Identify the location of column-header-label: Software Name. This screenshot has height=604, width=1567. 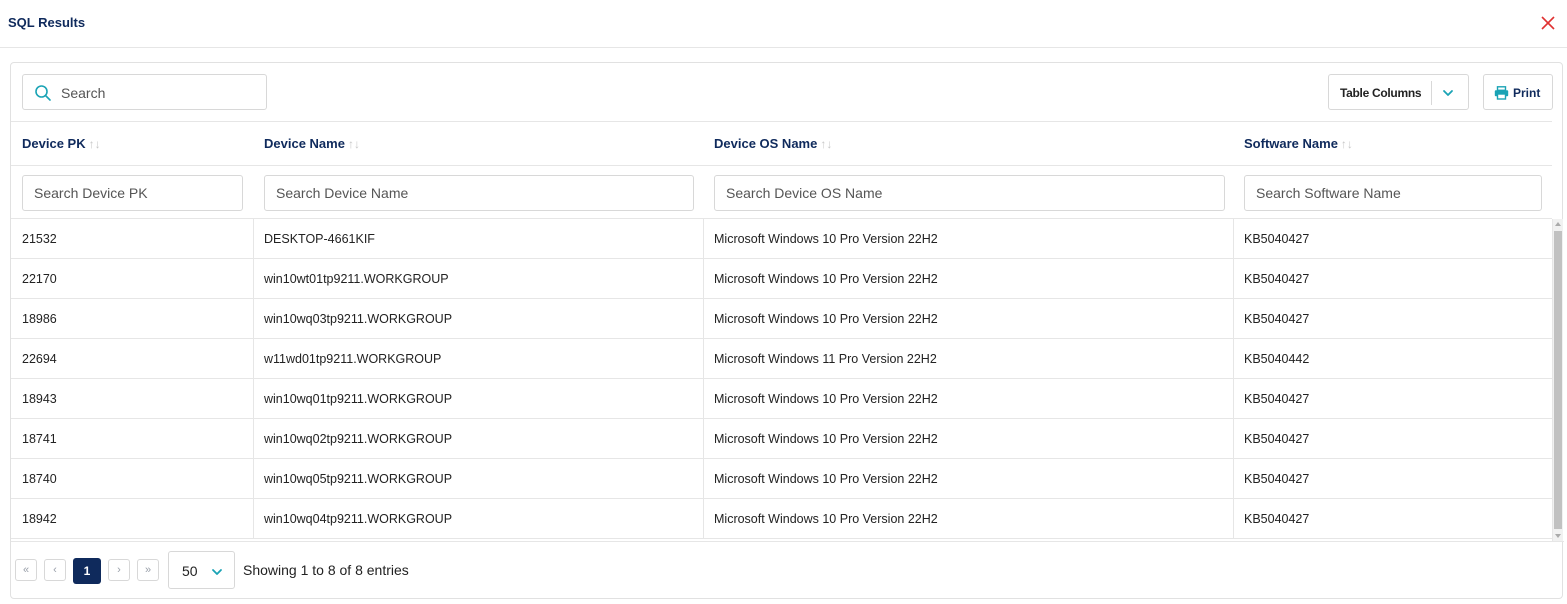
(1291, 143).